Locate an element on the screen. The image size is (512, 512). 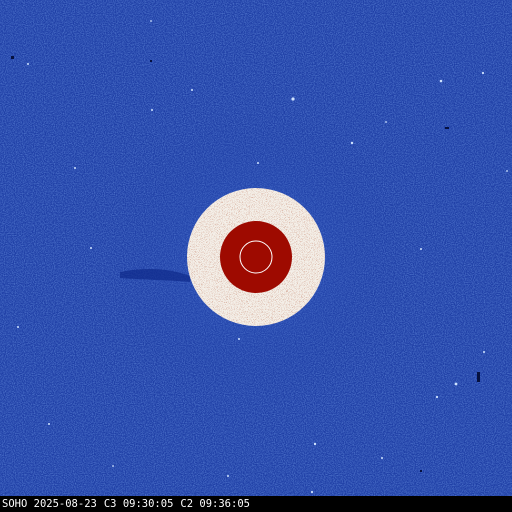
c2-label: C2 is located at coordinates (187, 504).